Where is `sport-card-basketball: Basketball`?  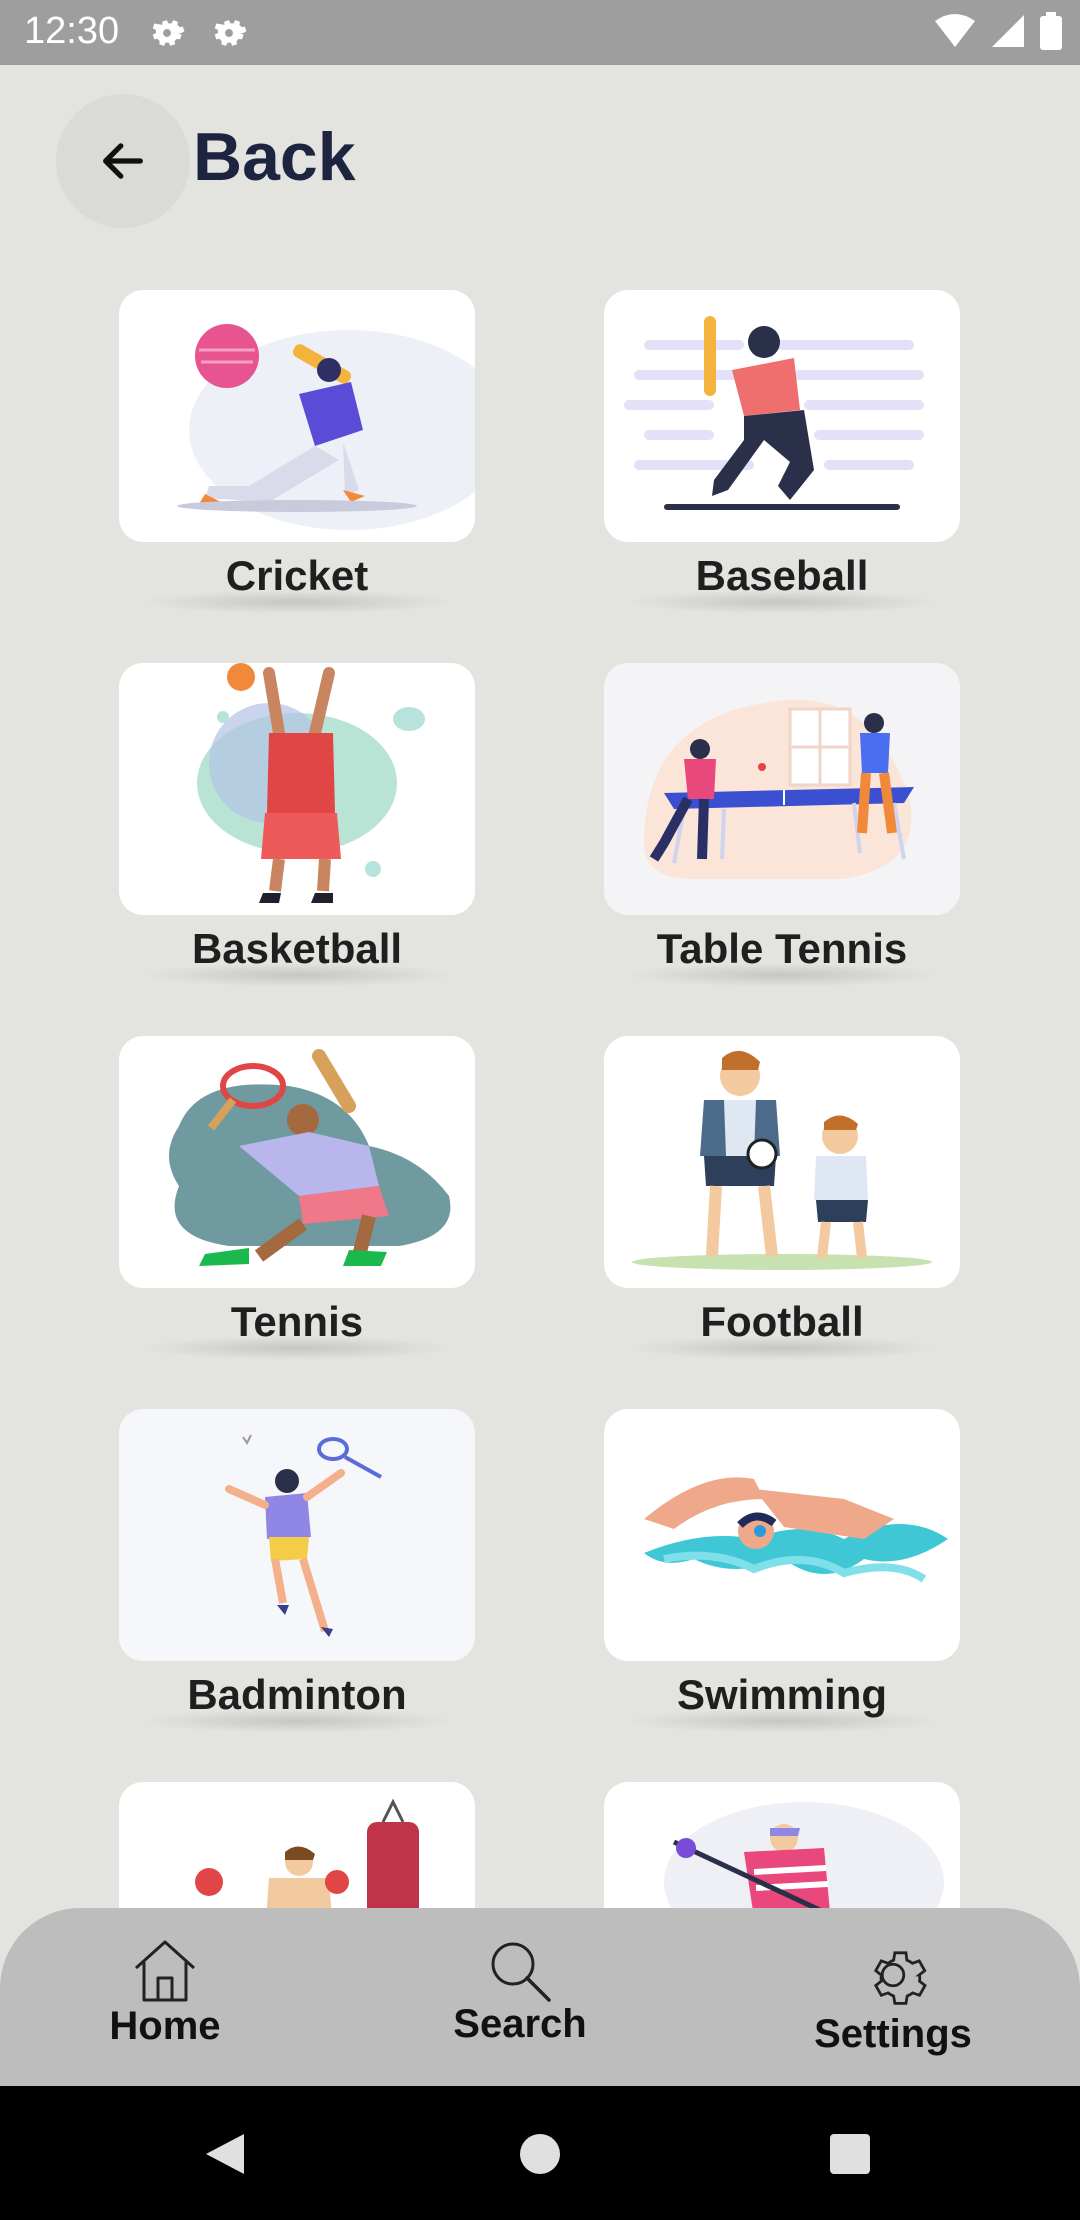
sport-card-basketball: Basketball is located at coordinates (297, 825).